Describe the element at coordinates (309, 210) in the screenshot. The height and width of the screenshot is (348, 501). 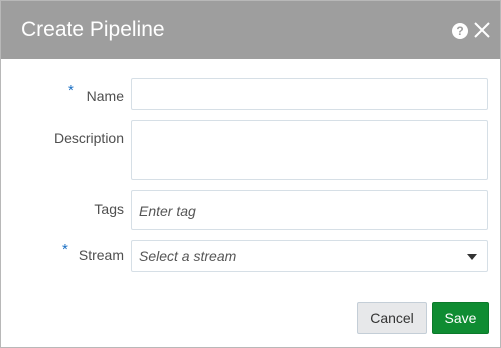
I see `tags-input: Enter tag` at that location.